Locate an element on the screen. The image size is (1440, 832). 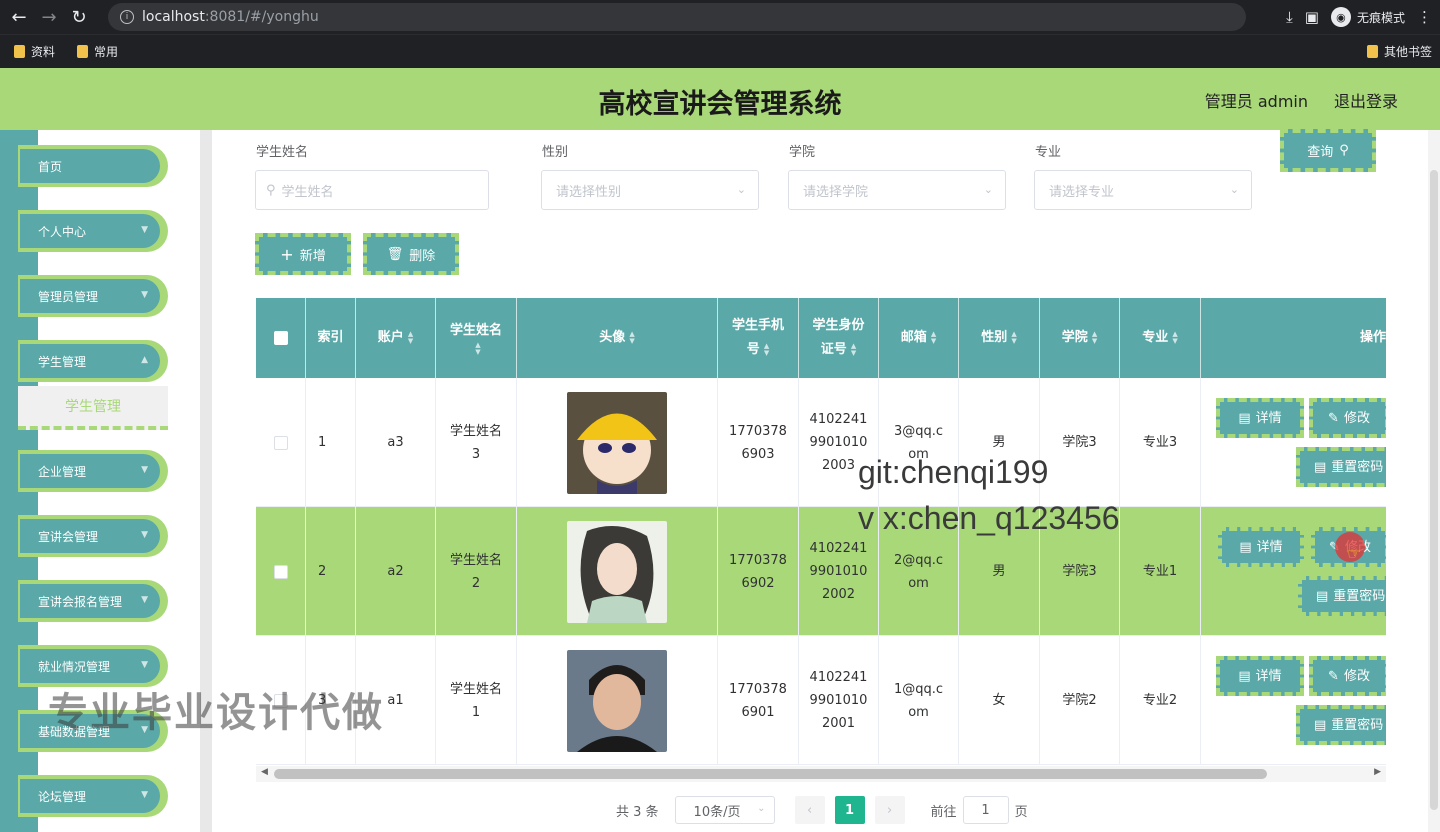
sidebar-item-registrations: 宣讲会报名管理 ▼ is located at coordinates (93, 601).